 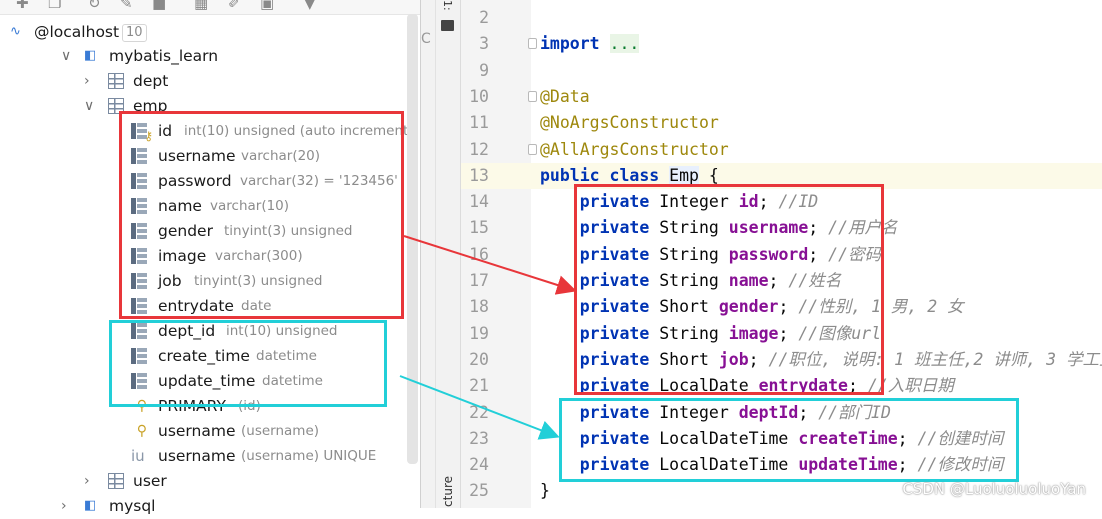 I want to click on cyan-arrow, so click(x=479, y=407).